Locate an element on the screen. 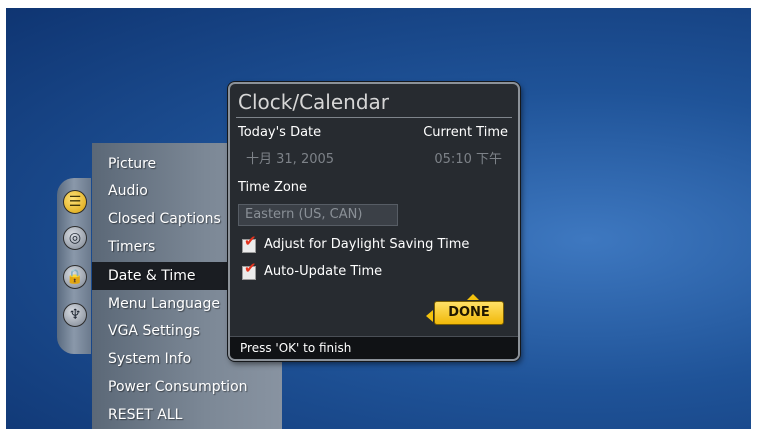 This screenshot has width=759, height=429. menu-item-power-consumption: Power Consumption is located at coordinates (187, 387).